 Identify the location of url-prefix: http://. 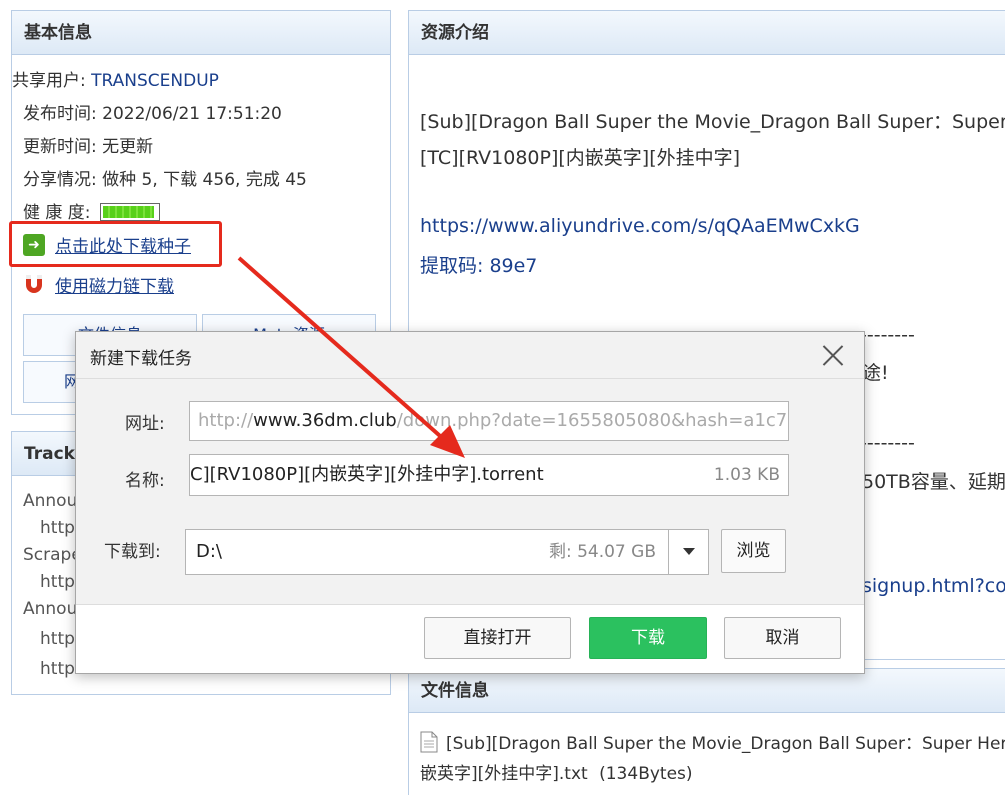
(226, 420).